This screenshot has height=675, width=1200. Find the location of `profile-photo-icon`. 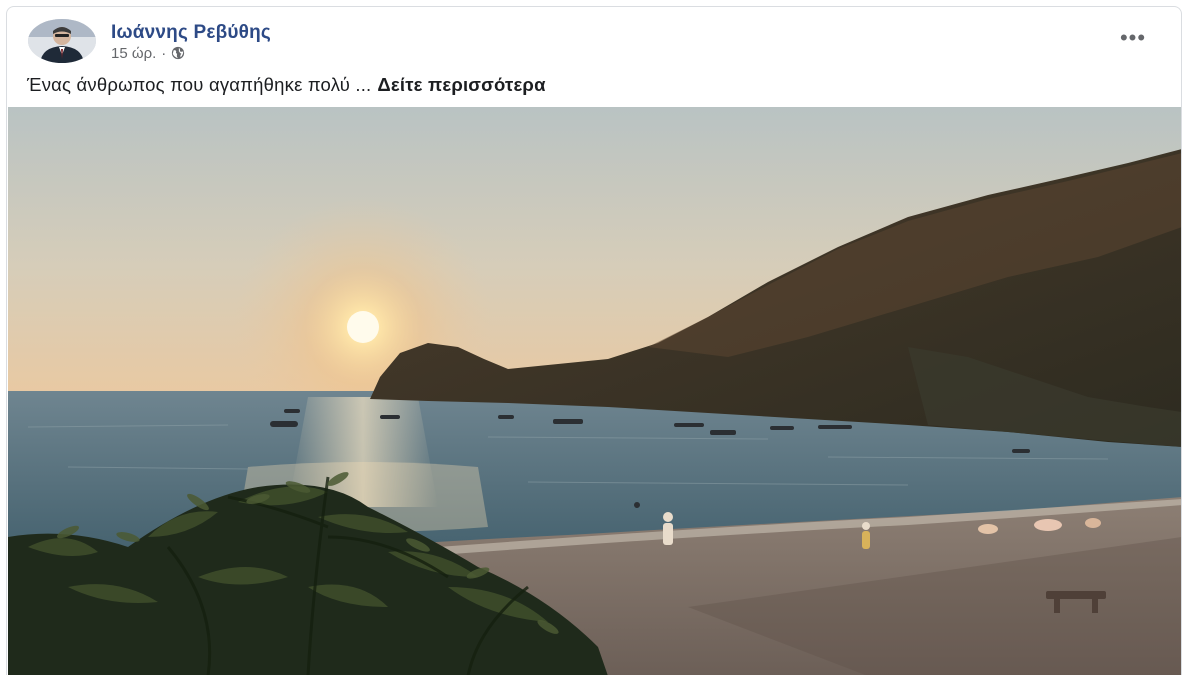

profile-photo-icon is located at coordinates (62, 41).